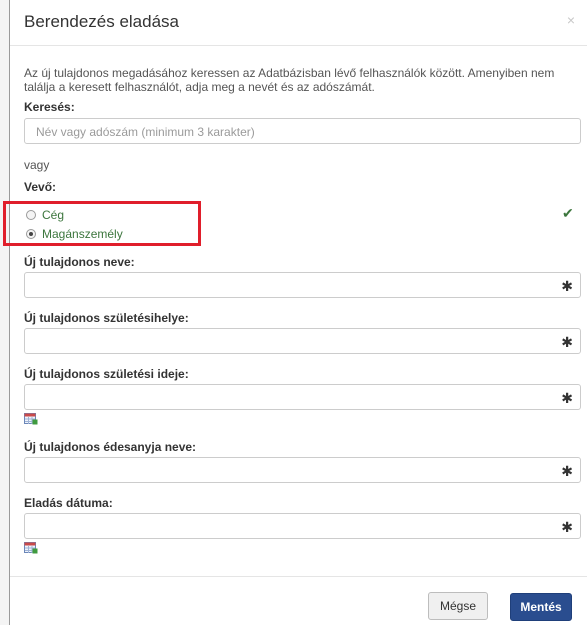 The height and width of the screenshot is (626, 587). What do you see at coordinates (102, 21) in the screenshot?
I see `dialog-title: Berendezés eladása` at bounding box center [102, 21].